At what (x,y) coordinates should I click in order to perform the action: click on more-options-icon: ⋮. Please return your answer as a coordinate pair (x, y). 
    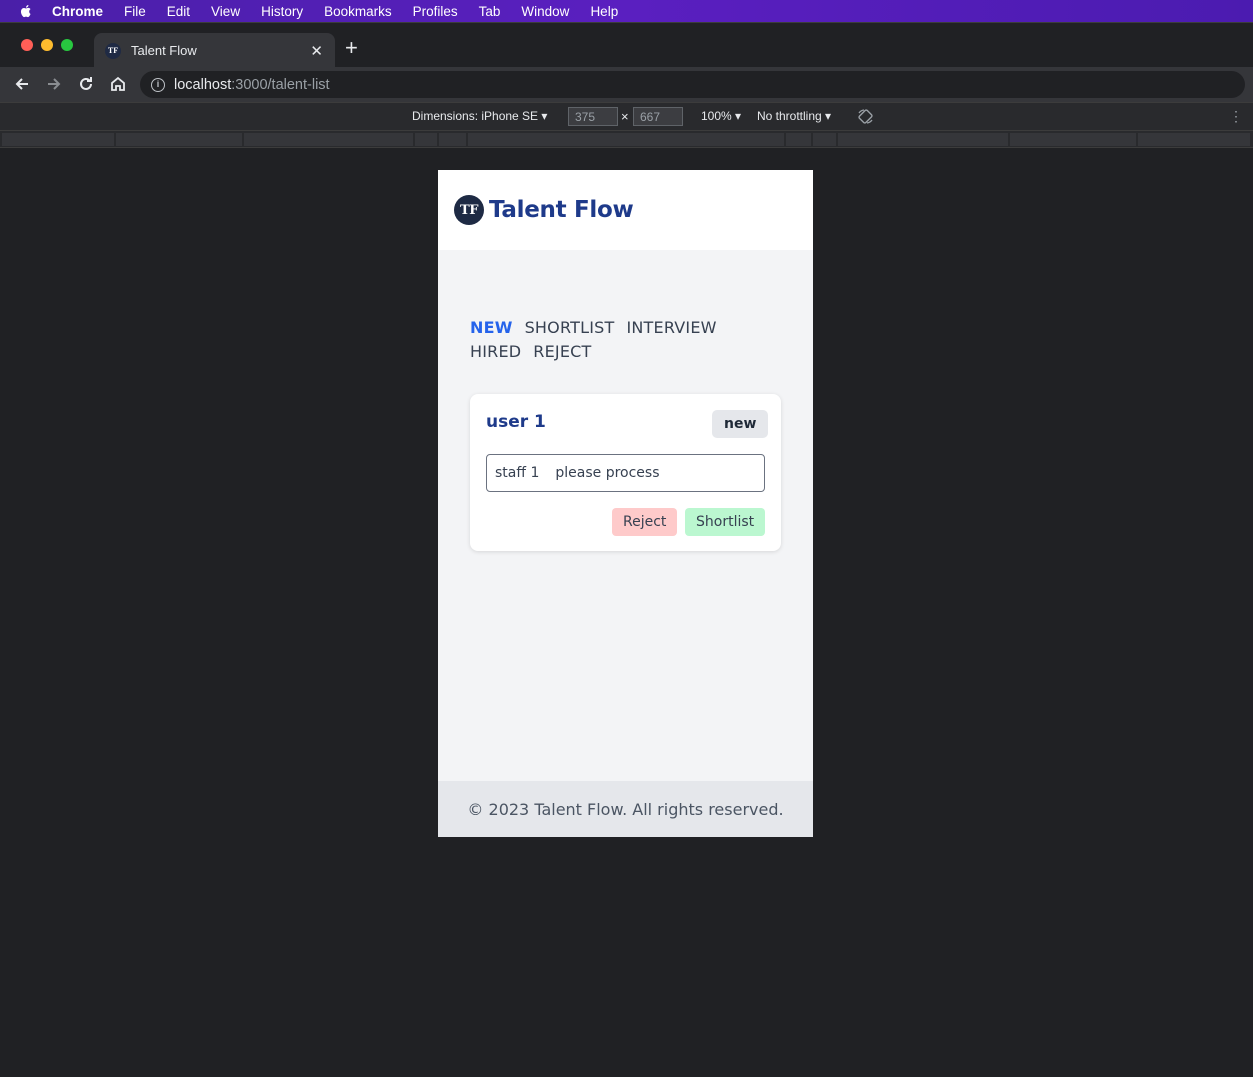
    Looking at the image, I should click on (1236, 116).